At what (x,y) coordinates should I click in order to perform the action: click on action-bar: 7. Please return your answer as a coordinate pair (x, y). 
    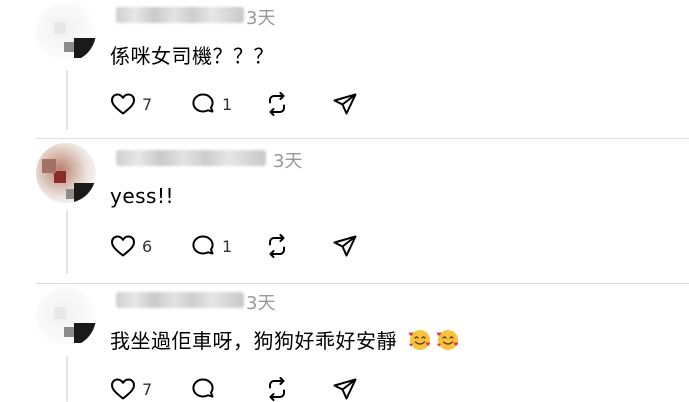
    Looking at the image, I should click on (236, 389).